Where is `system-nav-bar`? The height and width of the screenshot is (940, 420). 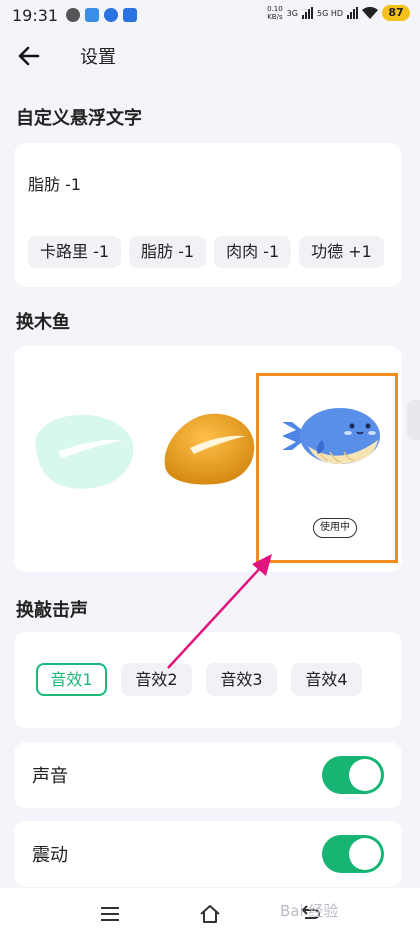 system-nav-bar is located at coordinates (210, 914).